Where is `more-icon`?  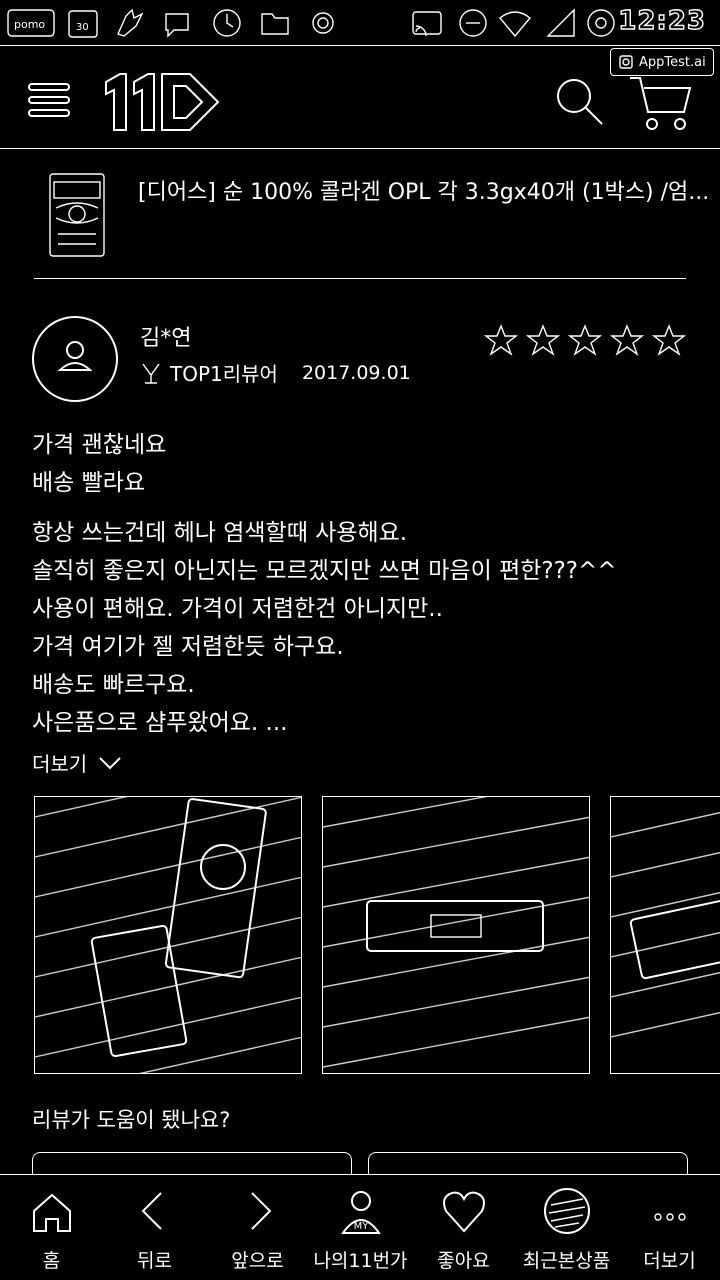 more-icon is located at coordinates (669, 1217).